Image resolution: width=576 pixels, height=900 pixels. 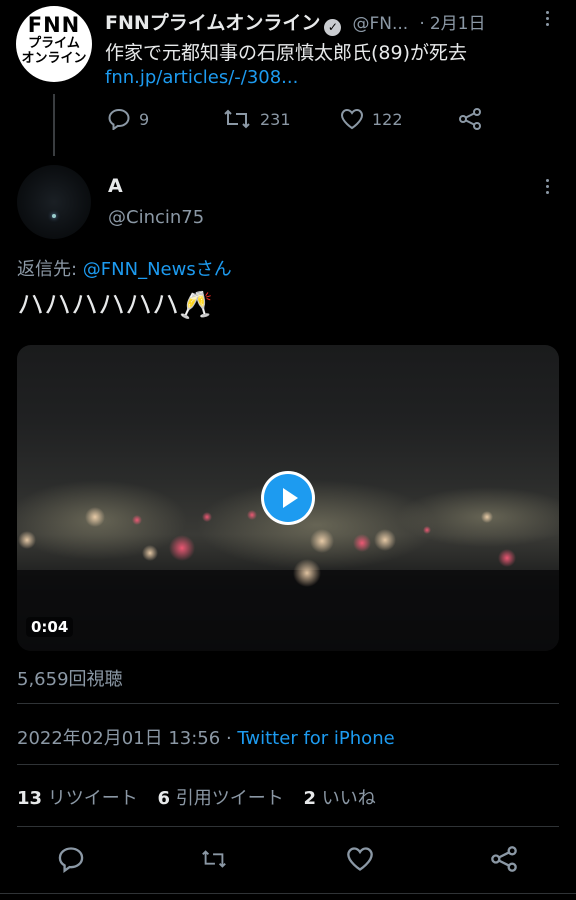 I want to click on avatar-logo-text: オンライン, so click(x=54, y=58).